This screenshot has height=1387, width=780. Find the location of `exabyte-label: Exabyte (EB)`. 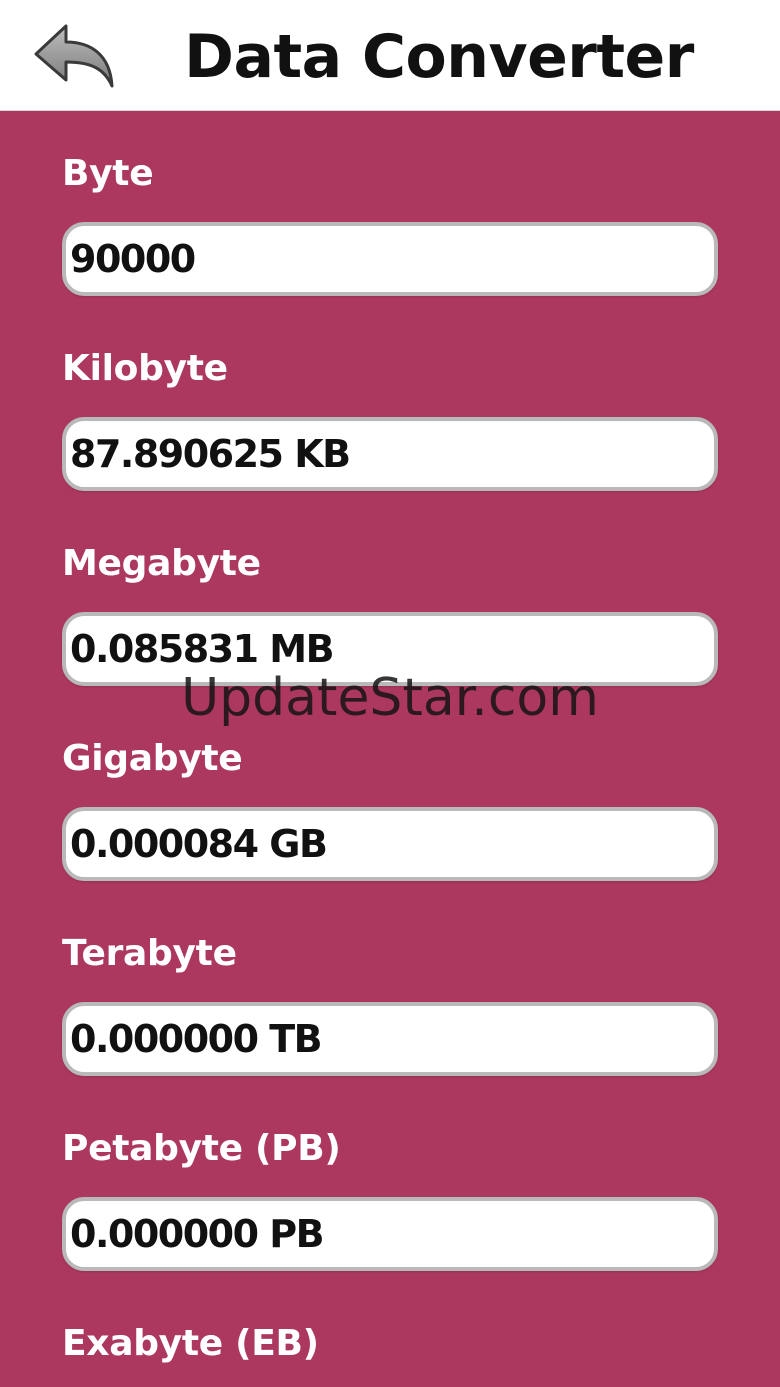

exabyte-label: Exabyte (EB) is located at coordinates (190, 1343).